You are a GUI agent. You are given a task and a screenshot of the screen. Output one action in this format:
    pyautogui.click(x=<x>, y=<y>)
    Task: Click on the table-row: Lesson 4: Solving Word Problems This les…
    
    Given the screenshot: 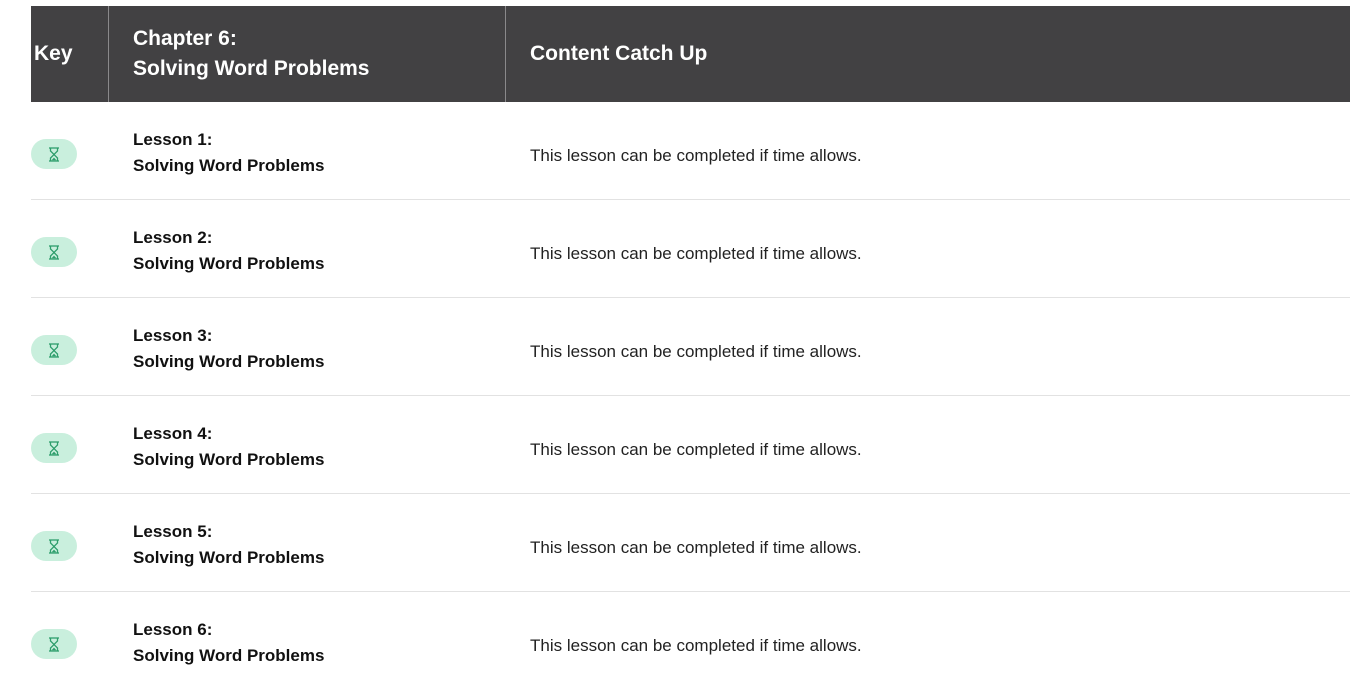 What is the action you would take?
    pyautogui.click(x=690, y=445)
    